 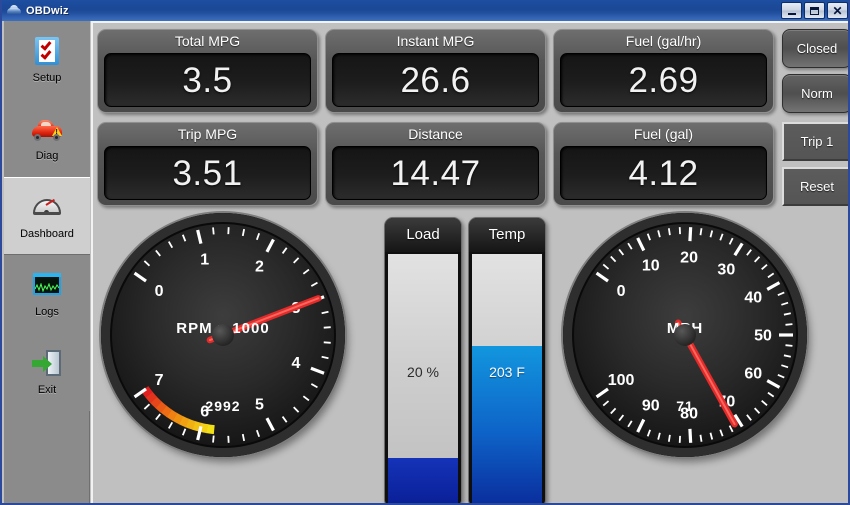 I want to click on reset-button: Reset, so click(x=815, y=186).